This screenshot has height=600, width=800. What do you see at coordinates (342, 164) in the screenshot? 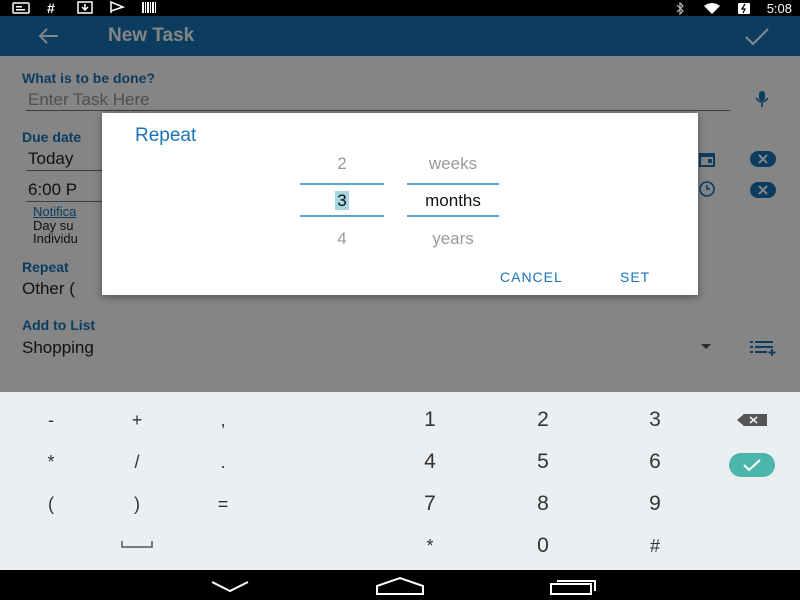
I see `number-option-above: 2` at bounding box center [342, 164].